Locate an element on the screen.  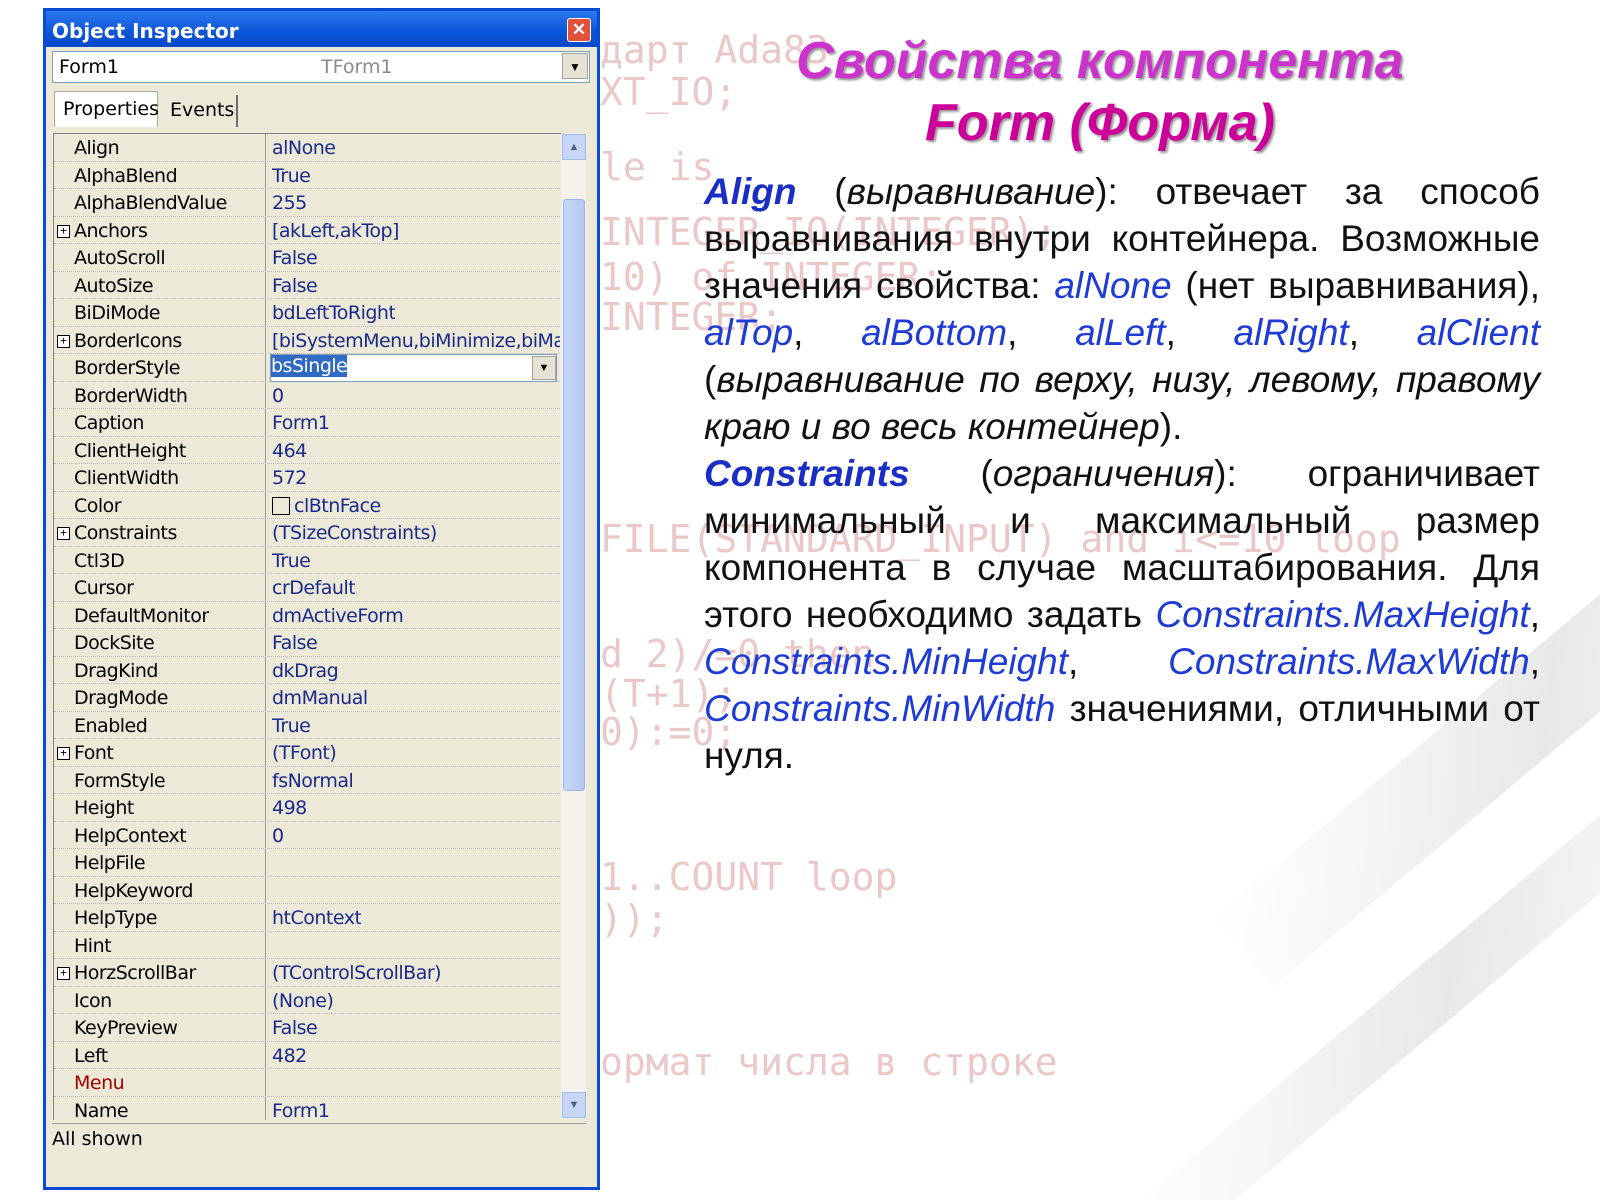
title-bar: Object Inspector ✕ is located at coordinates (321, 29).